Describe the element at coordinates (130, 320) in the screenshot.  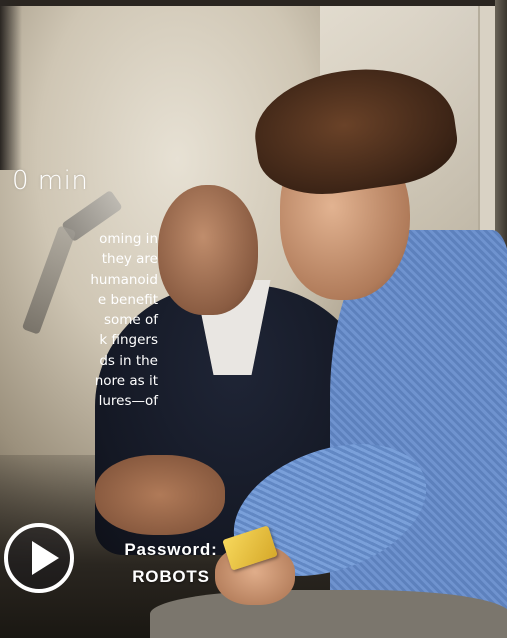
I see `description-line: some of` at that location.